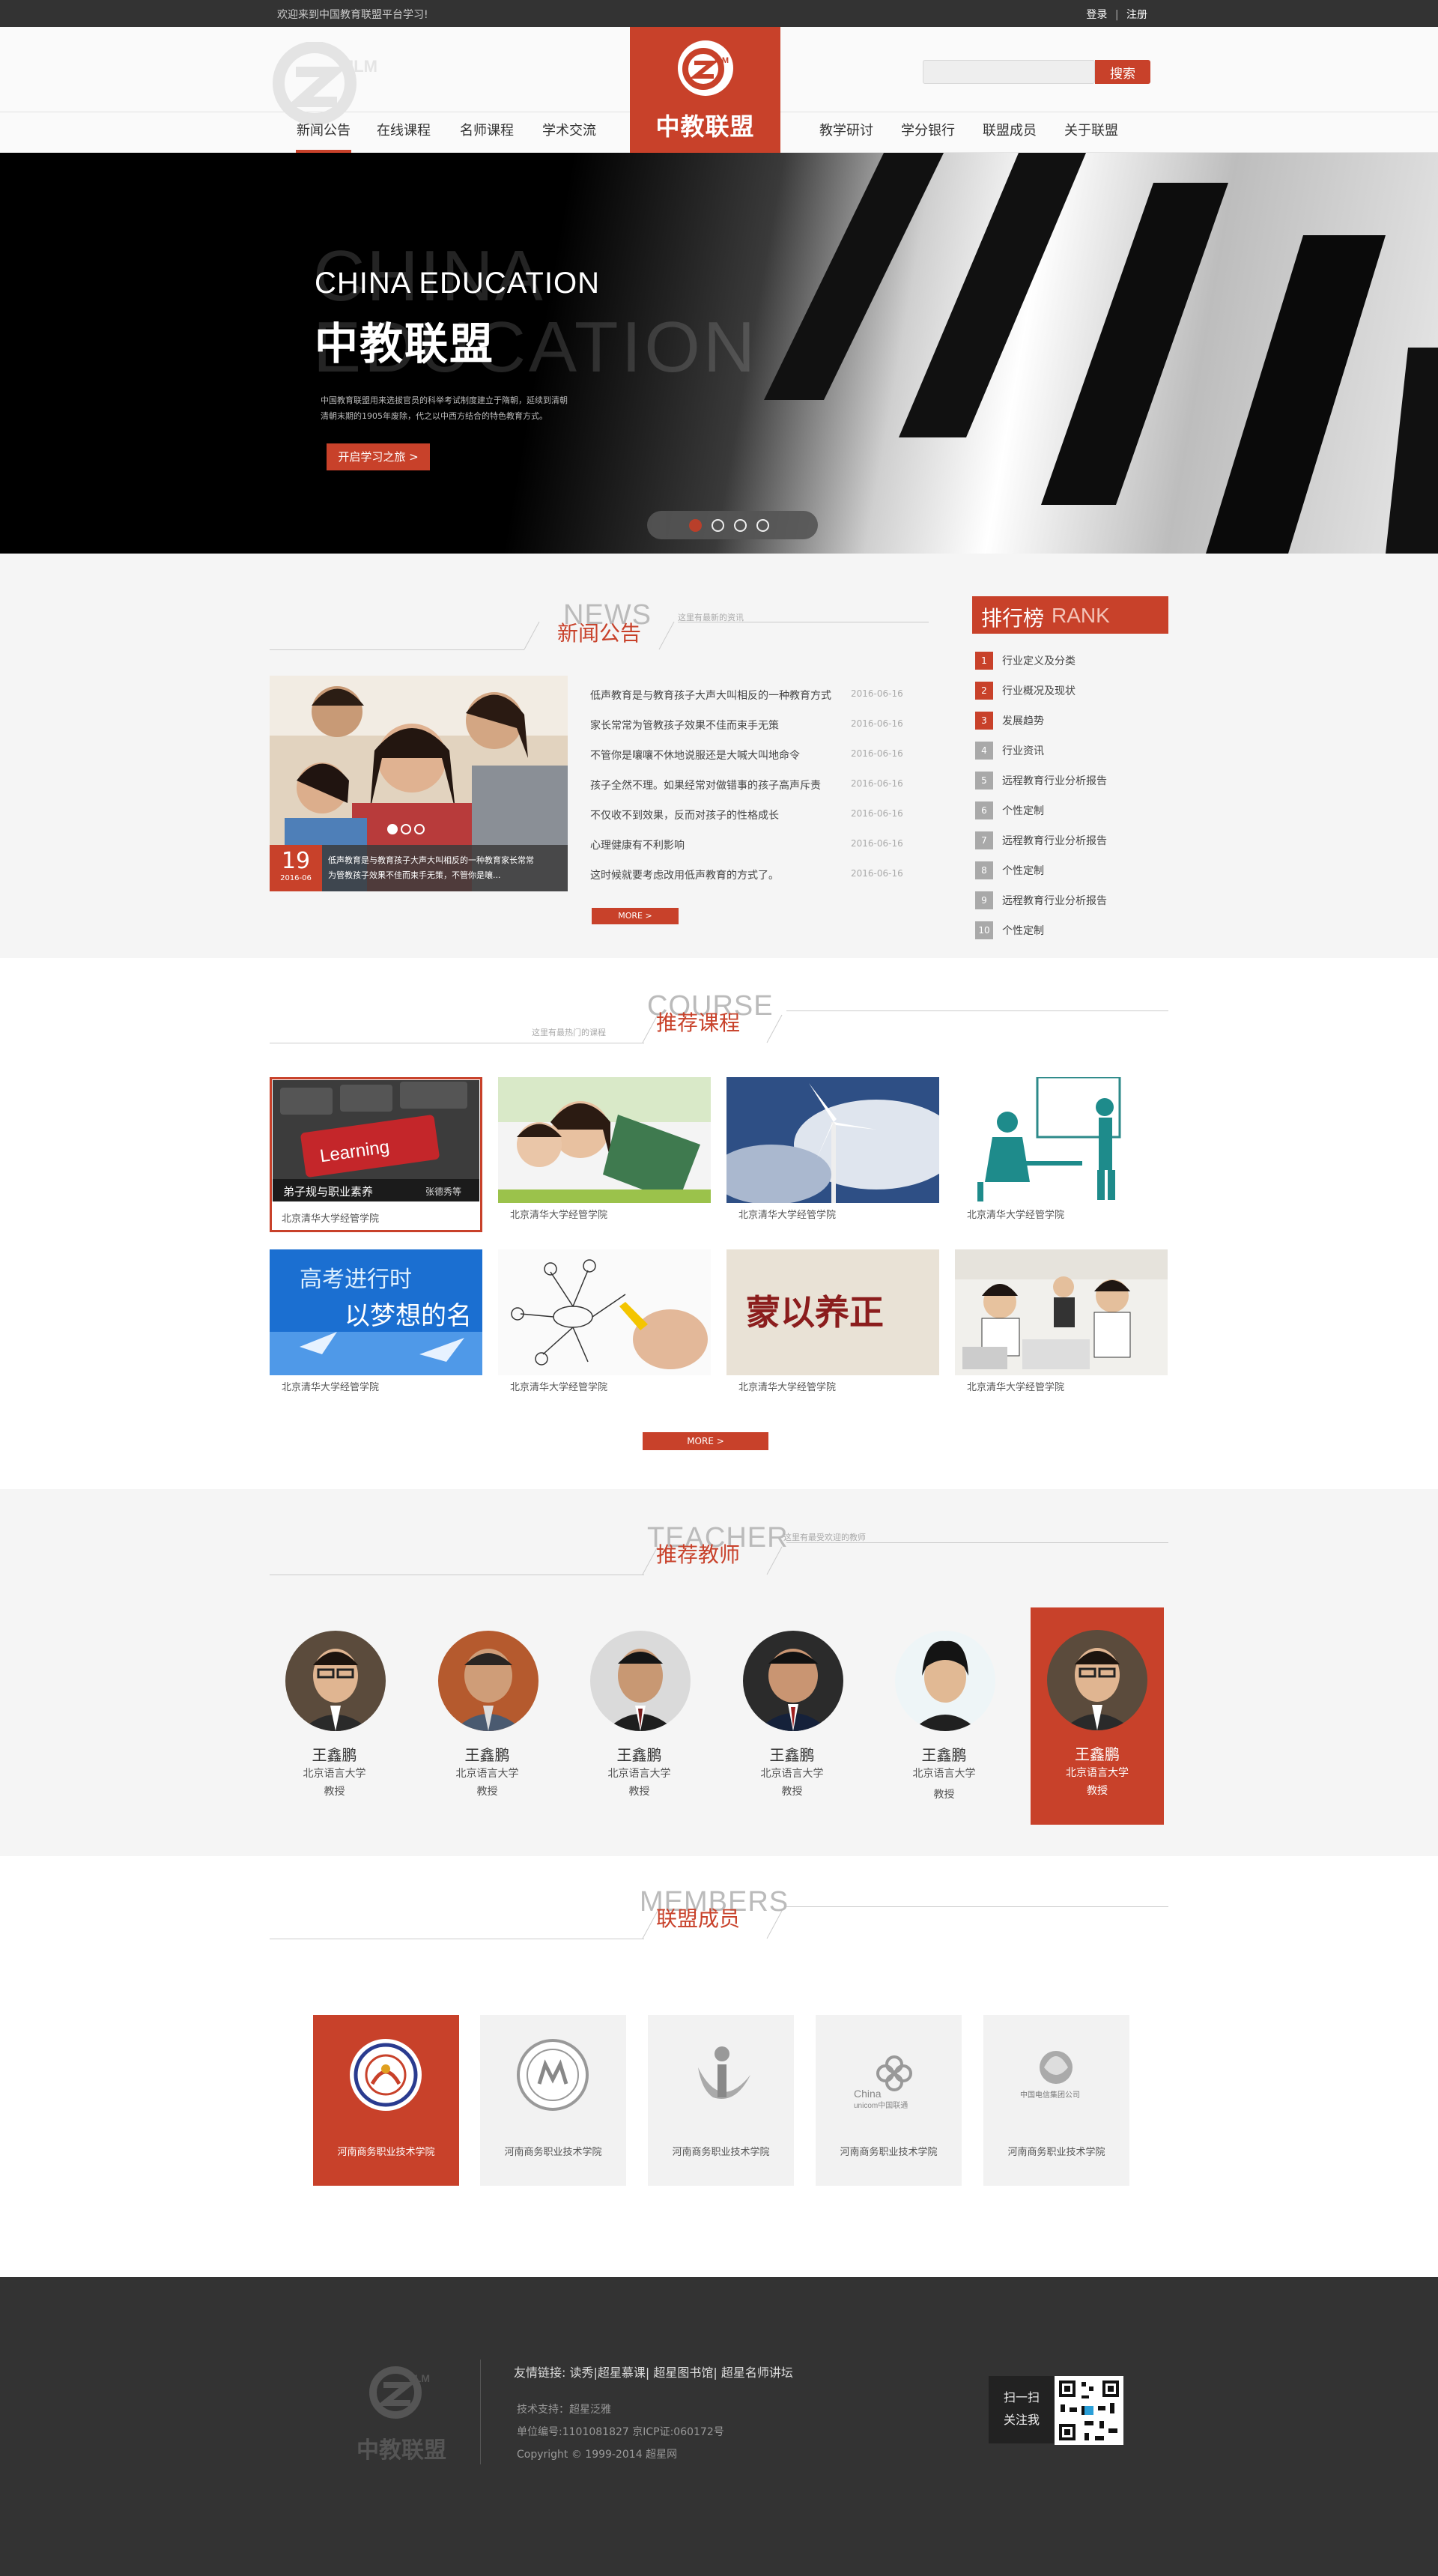 The height and width of the screenshot is (2576, 1438). Describe the element at coordinates (569, 1032) in the screenshot. I see `course-subtitle: 这里有最热门的课程` at that location.